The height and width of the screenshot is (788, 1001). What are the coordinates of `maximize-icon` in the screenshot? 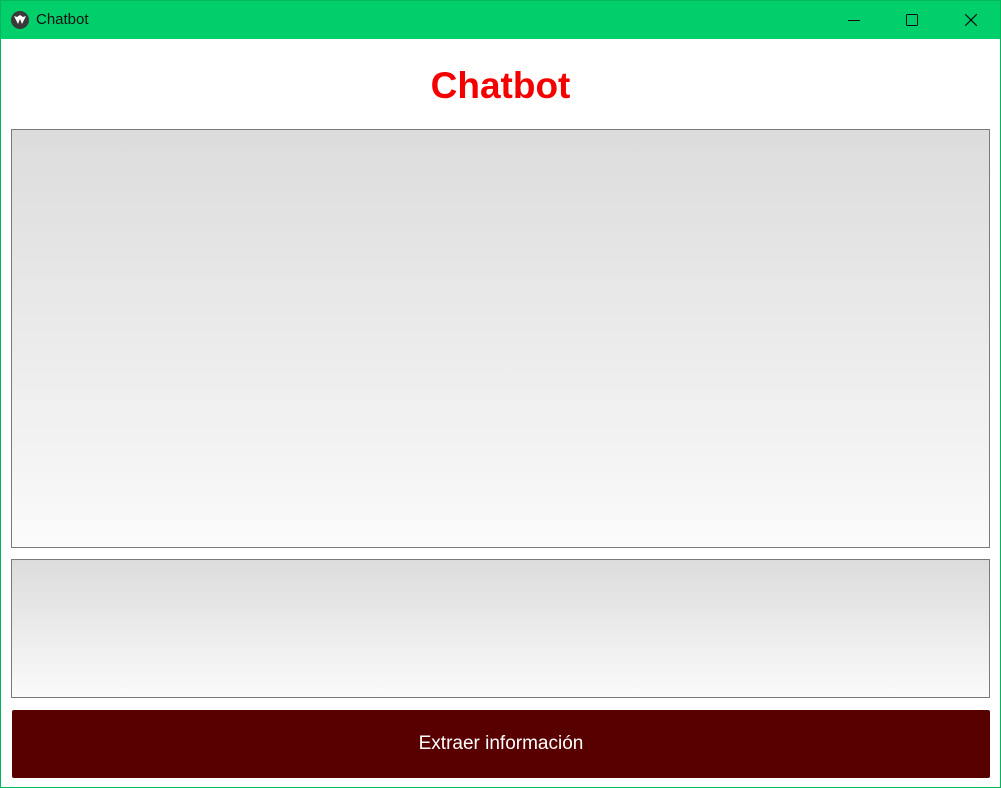 It's located at (912, 20).